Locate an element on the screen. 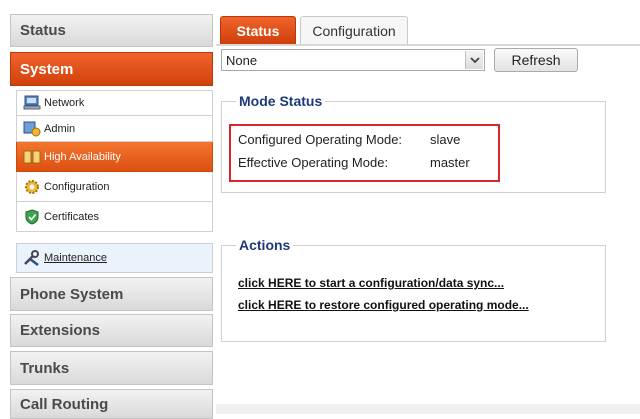  nav-system: System is located at coordinates (111, 69).